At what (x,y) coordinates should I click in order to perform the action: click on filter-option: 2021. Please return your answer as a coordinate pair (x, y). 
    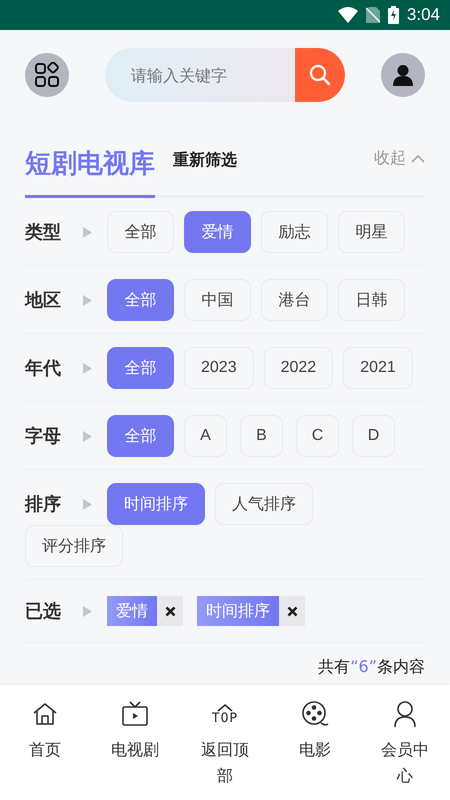
    Looking at the image, I should click on (378, 368).